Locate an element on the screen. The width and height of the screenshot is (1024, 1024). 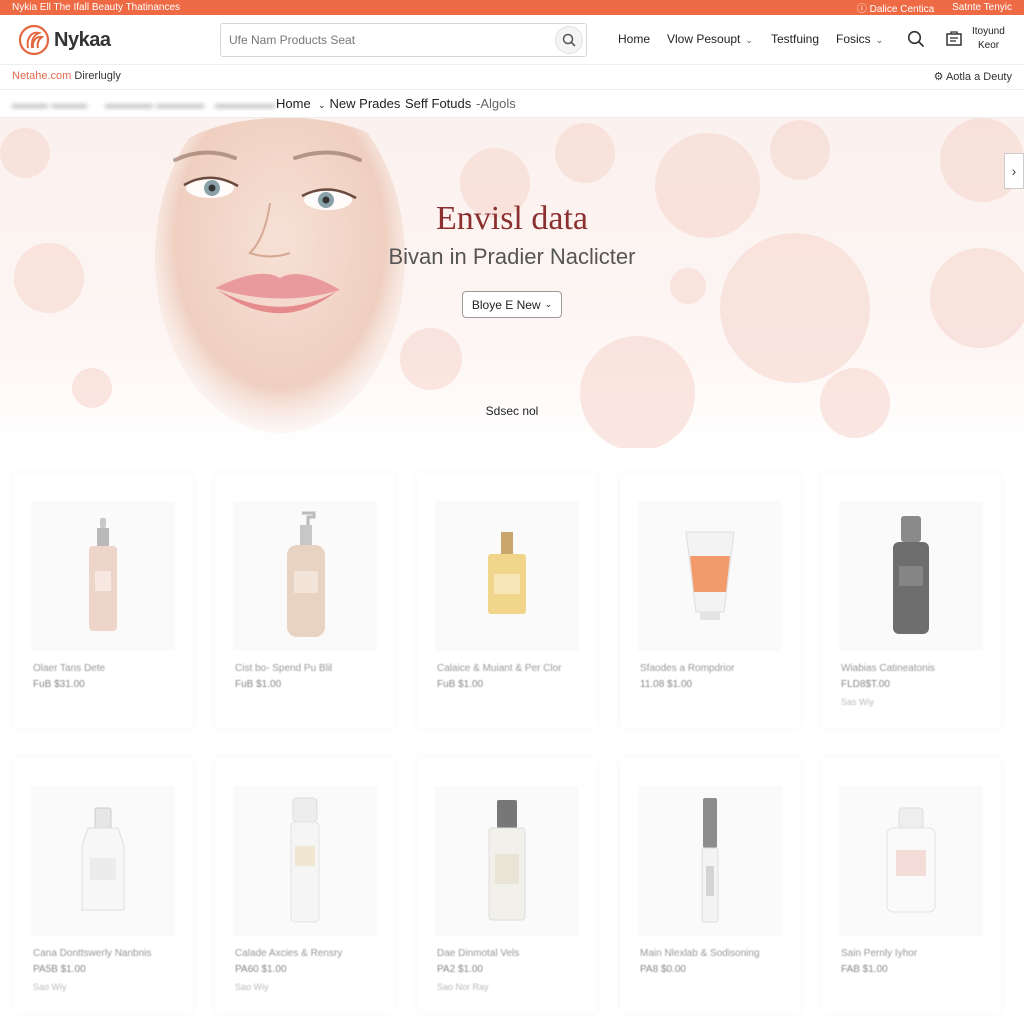
product-name: Main Nlexlab & Sodisoning is located at coordinates (700, 953).